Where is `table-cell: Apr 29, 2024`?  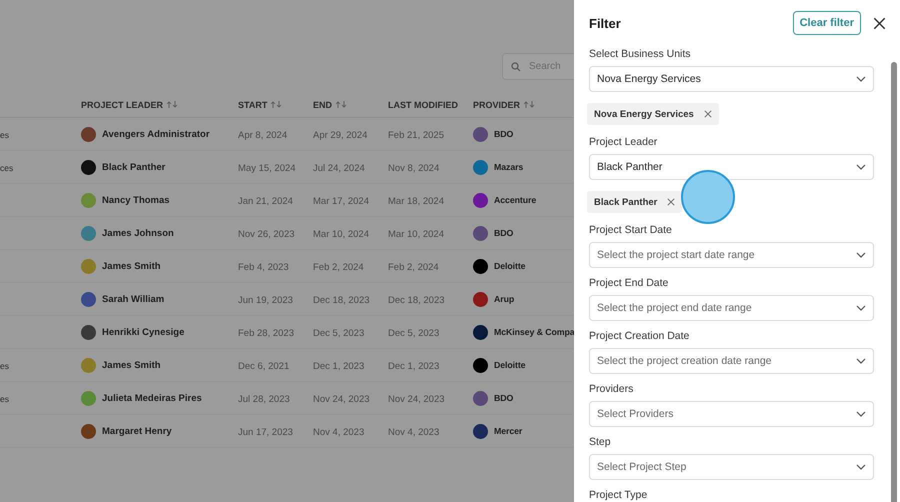
table-cell: Apr 29, 2024 is located at coordinates (340, 135).